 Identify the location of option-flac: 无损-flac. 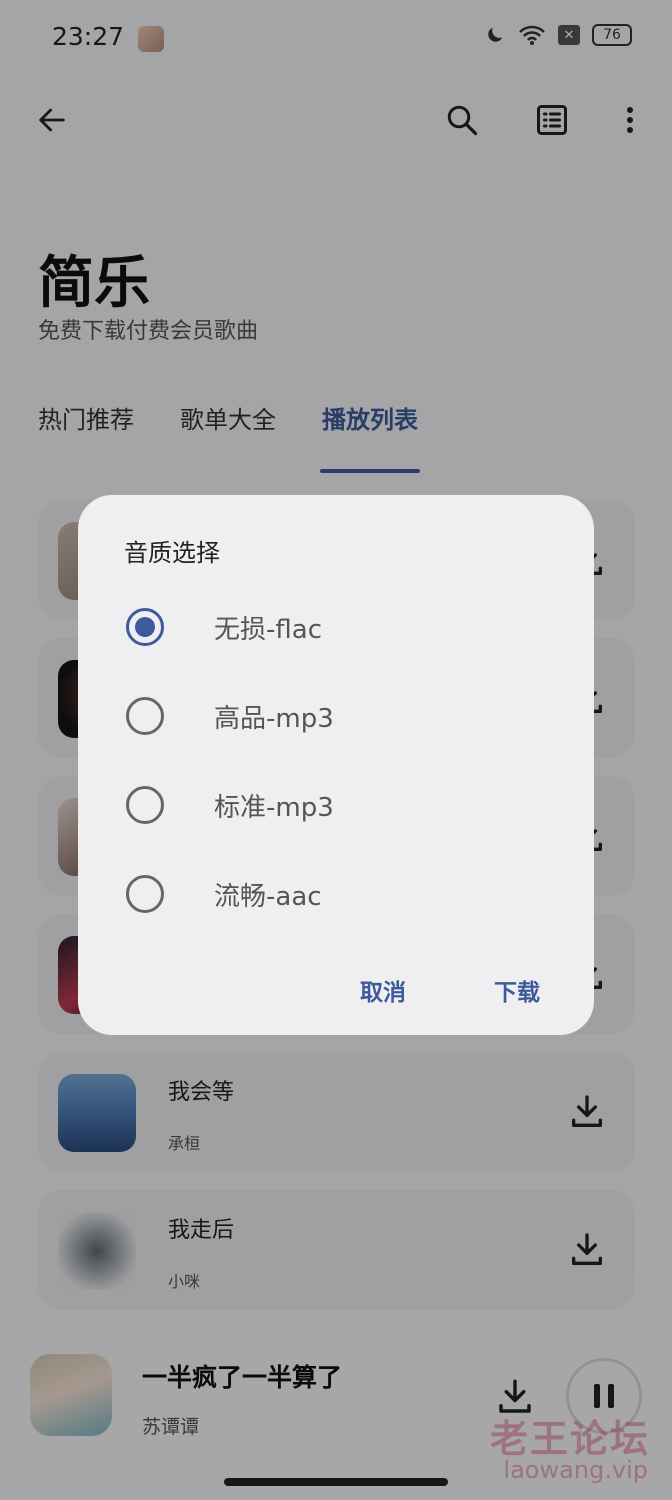
(224, 627).